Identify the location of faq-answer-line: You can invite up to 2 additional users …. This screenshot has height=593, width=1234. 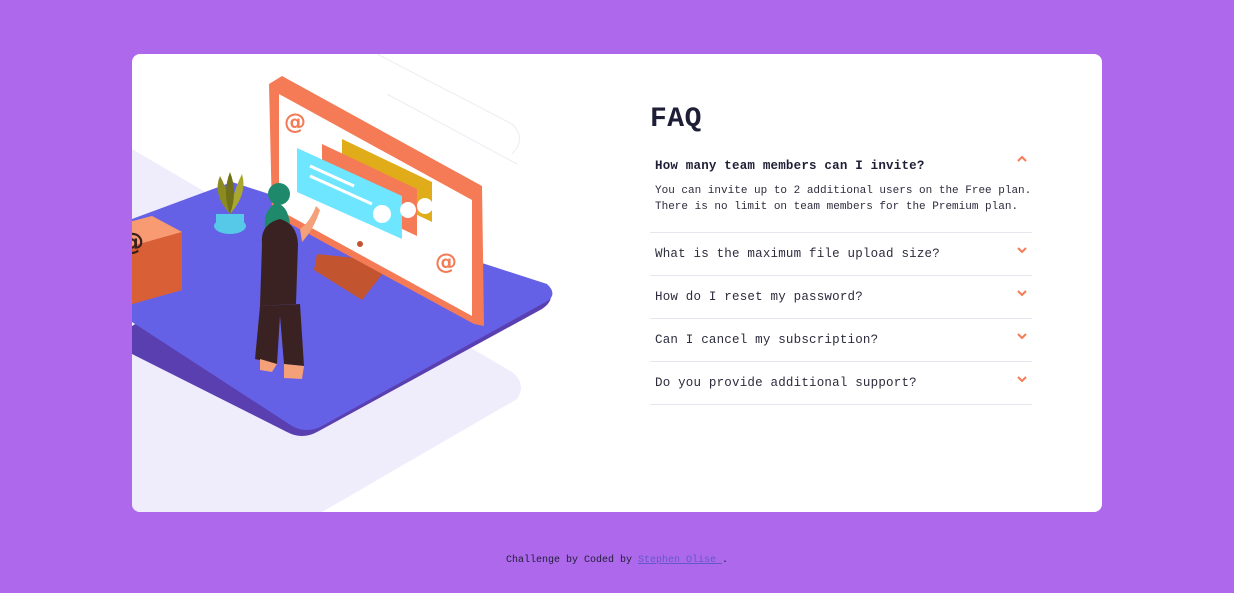
(843, 191).